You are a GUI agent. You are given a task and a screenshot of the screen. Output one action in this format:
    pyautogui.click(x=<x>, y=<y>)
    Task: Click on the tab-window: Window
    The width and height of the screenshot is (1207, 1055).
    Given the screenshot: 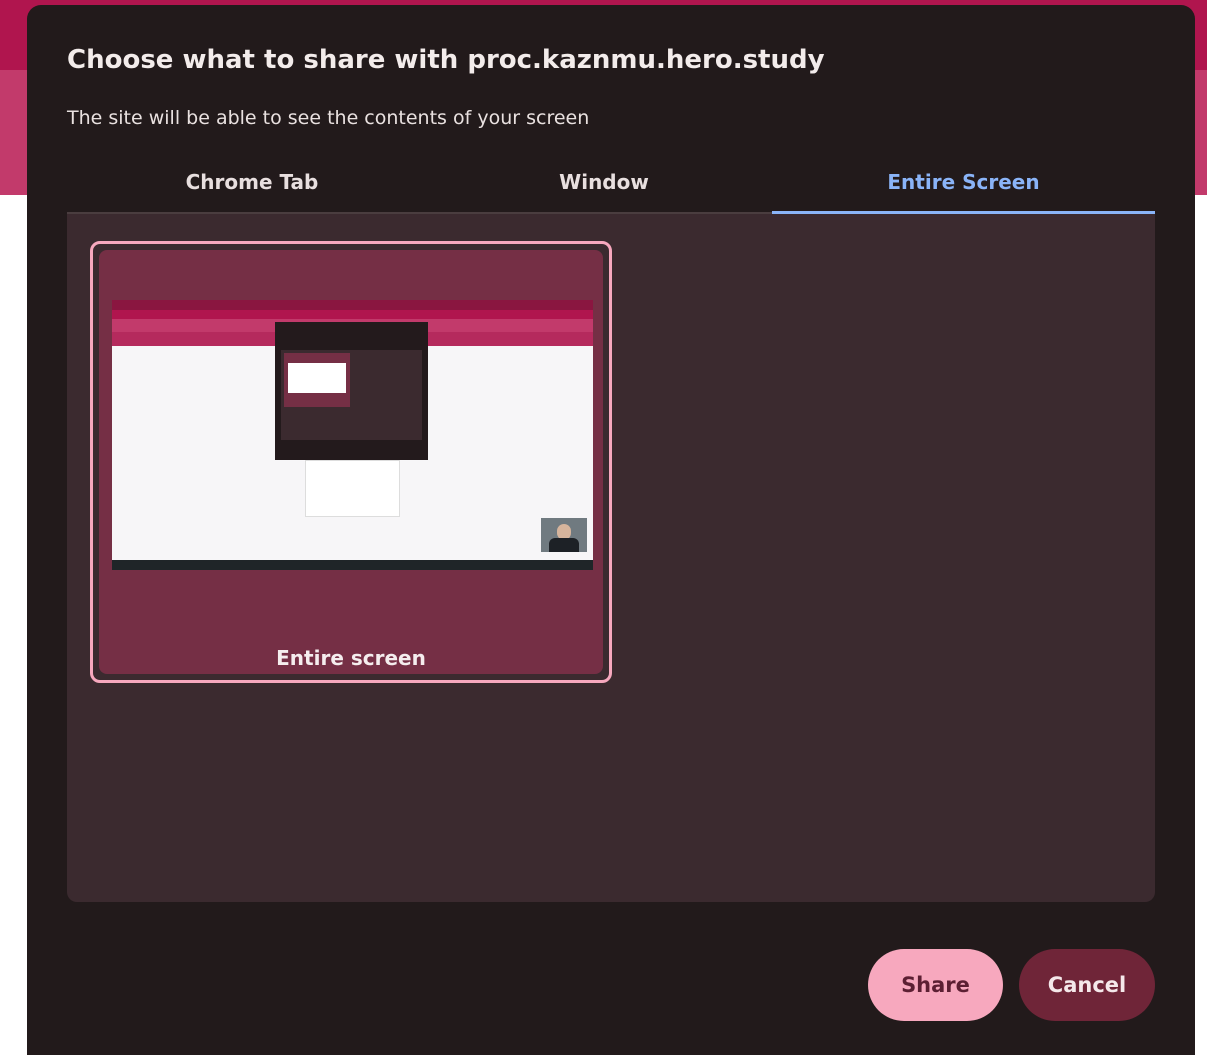 What is the action you would take?
    pyautogui.click(x=604, y=183)
    